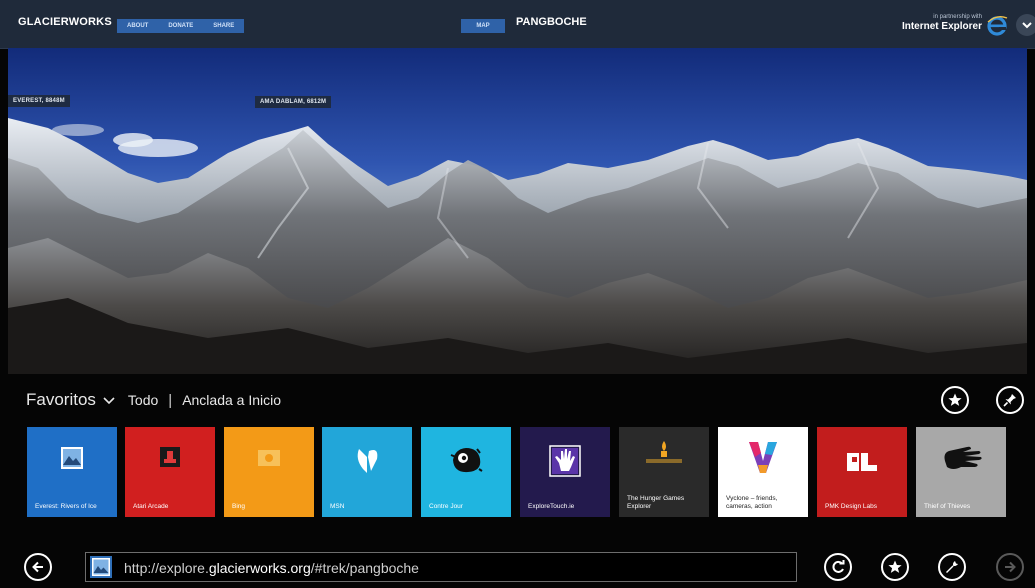 The width and height of the screenshot is (1035, 588). I want to click on nav-donate: DONATE, so click(180, 26).